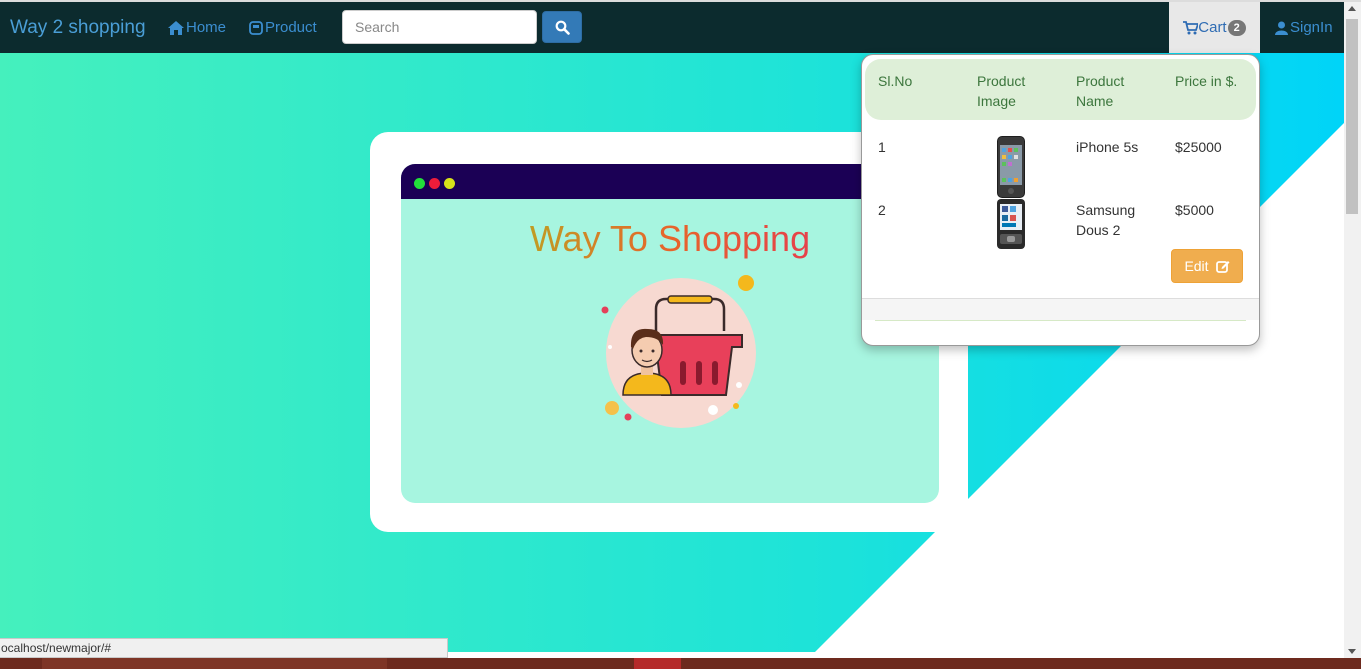 The width and height of the screenshot is (1361, 669). Describe the element at coordinates (1206, 81) in the screenshot. I see `header-price: Price in $.` at that location.